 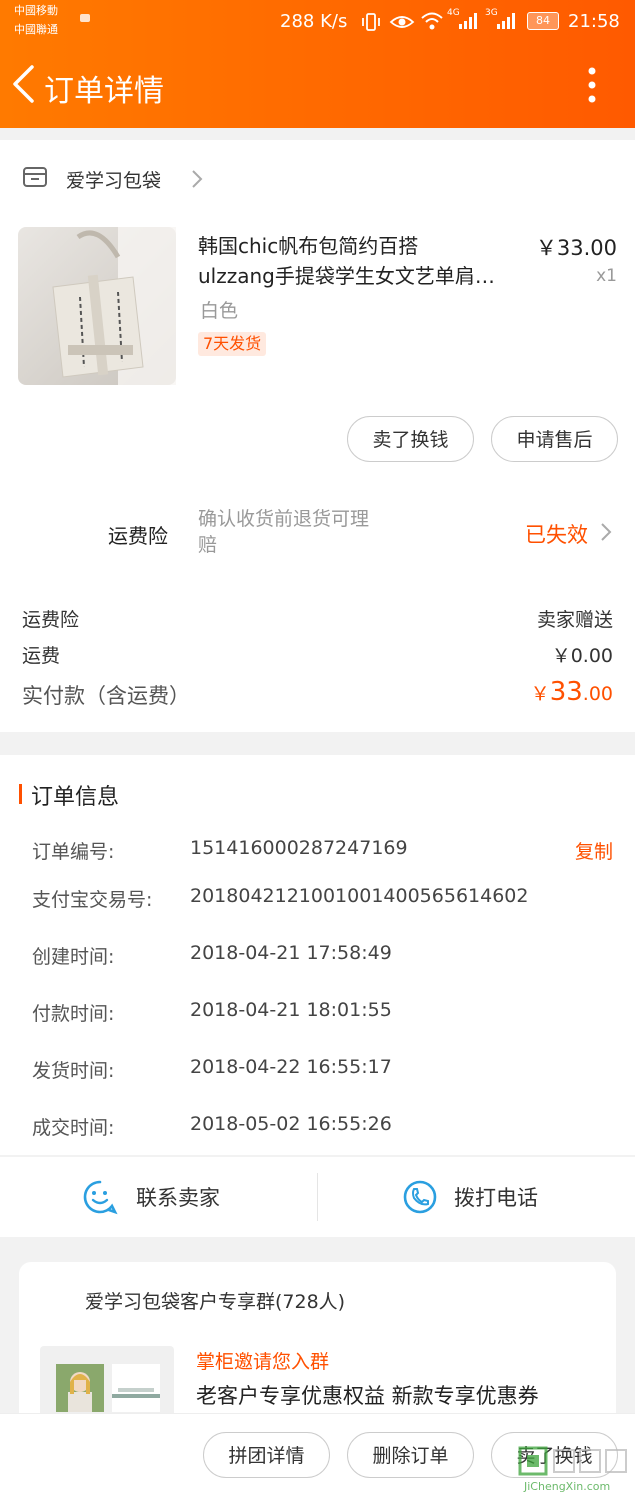 I want to click on shipping-fee-value: ￥0.00, so click(x=582, y=656).